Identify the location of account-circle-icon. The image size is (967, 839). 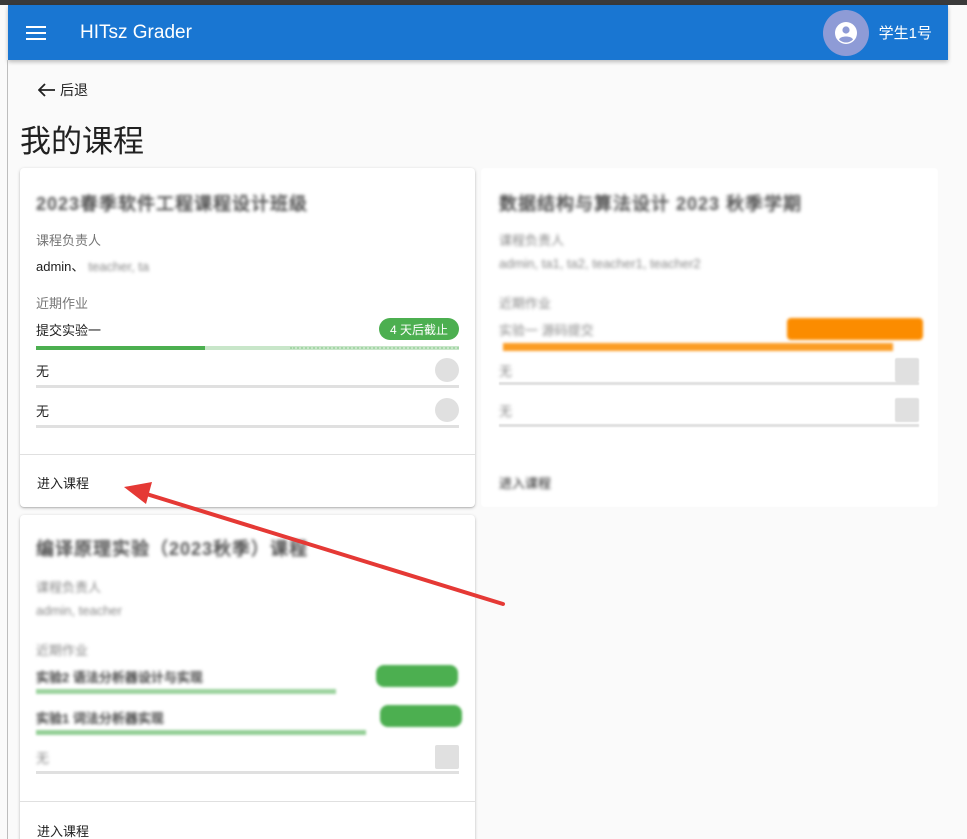
(845, 32).